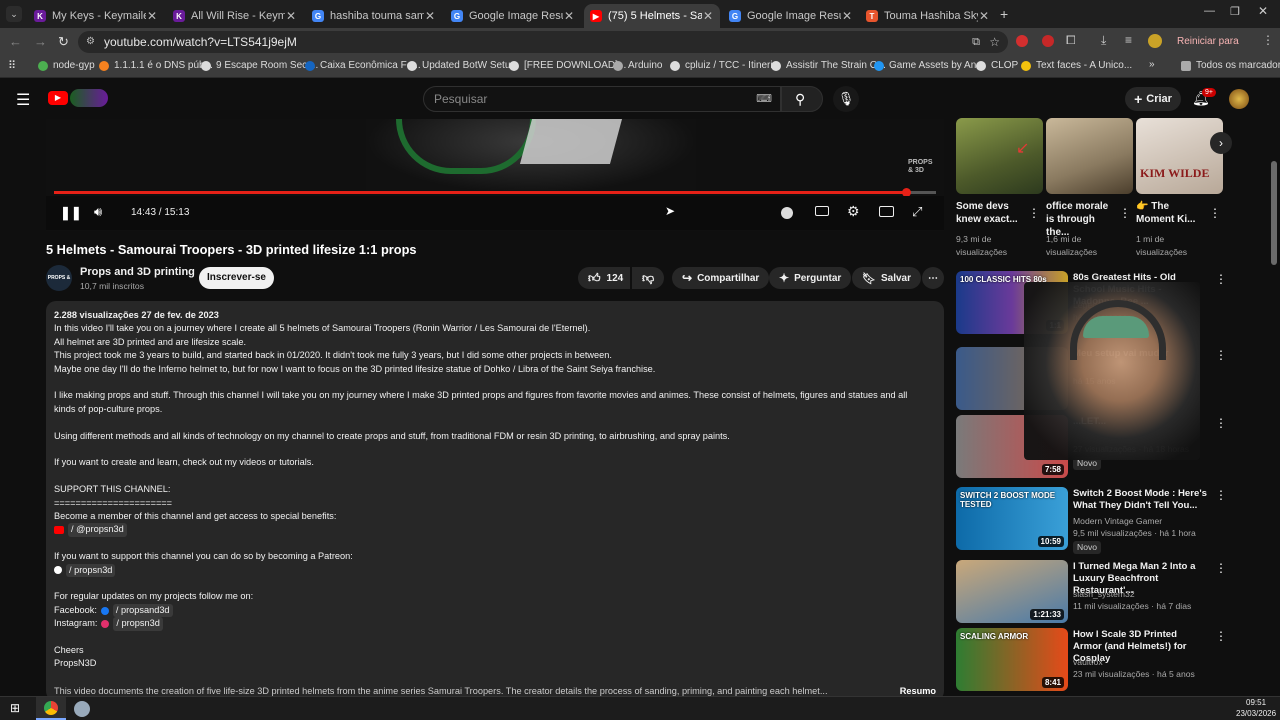 The height and width of the screenshot is (720, 1280). What do you see at coordinates (1274, 213) in the screenshot?
I see `page-scrollbar` at bounding box center [1274, 213].